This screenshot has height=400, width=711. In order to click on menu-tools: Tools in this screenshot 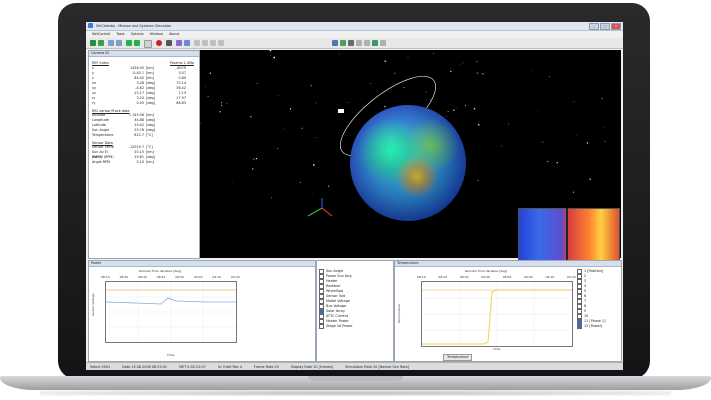, I will do `click(120, 34)`.